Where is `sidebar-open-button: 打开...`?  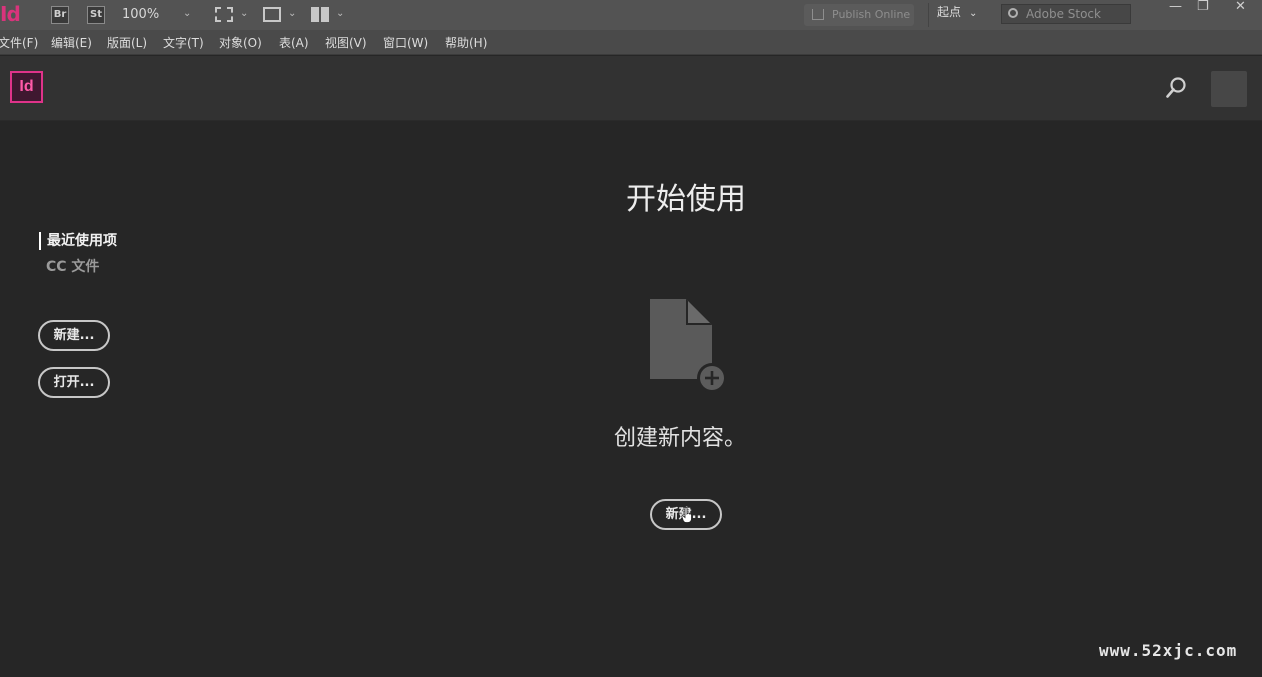 sidebar-open-button: 打开... is located at coordinates (74, 382).